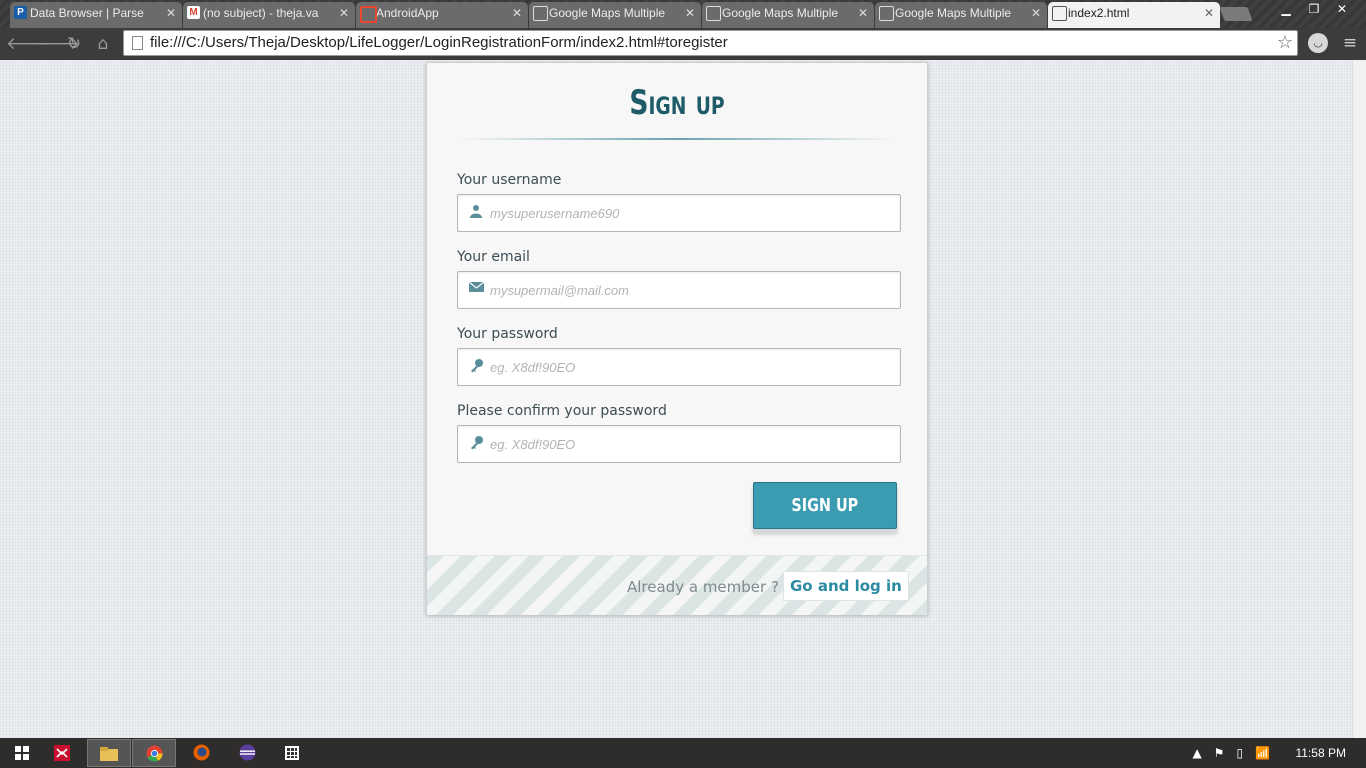 Image resolution: width=1366 pixels, height=768 pixels. I want to click on title-divider, so click(677, 139).